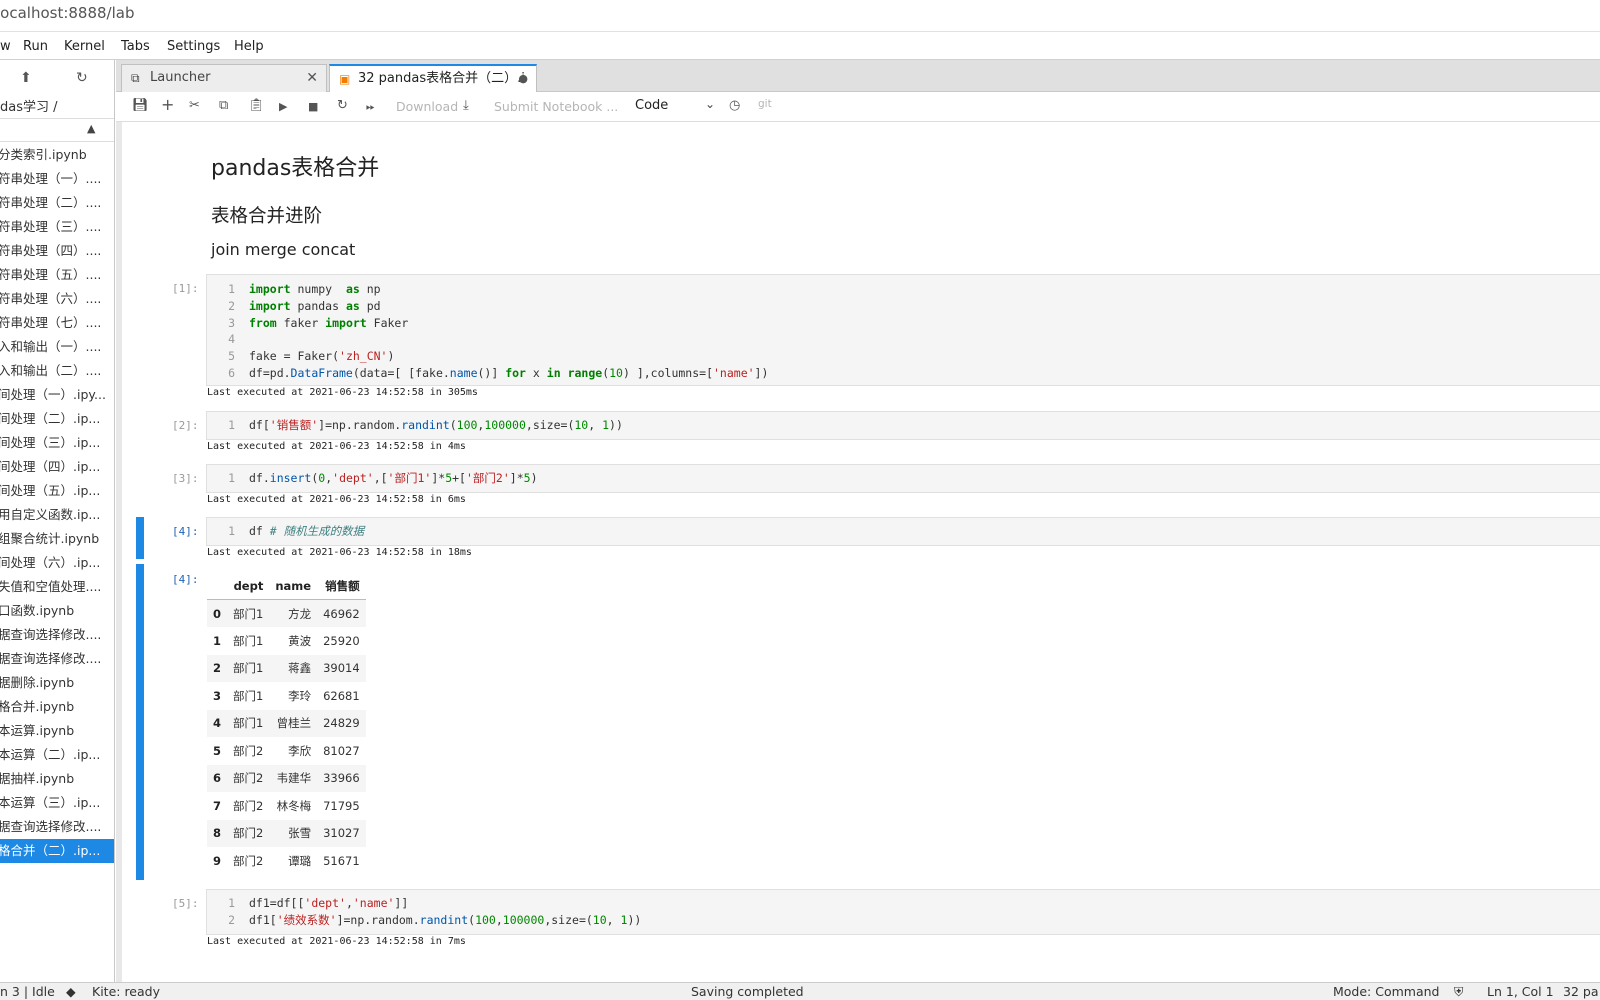  I want to click on fast-forward-icon: ⏩︎, so click(370, 107).